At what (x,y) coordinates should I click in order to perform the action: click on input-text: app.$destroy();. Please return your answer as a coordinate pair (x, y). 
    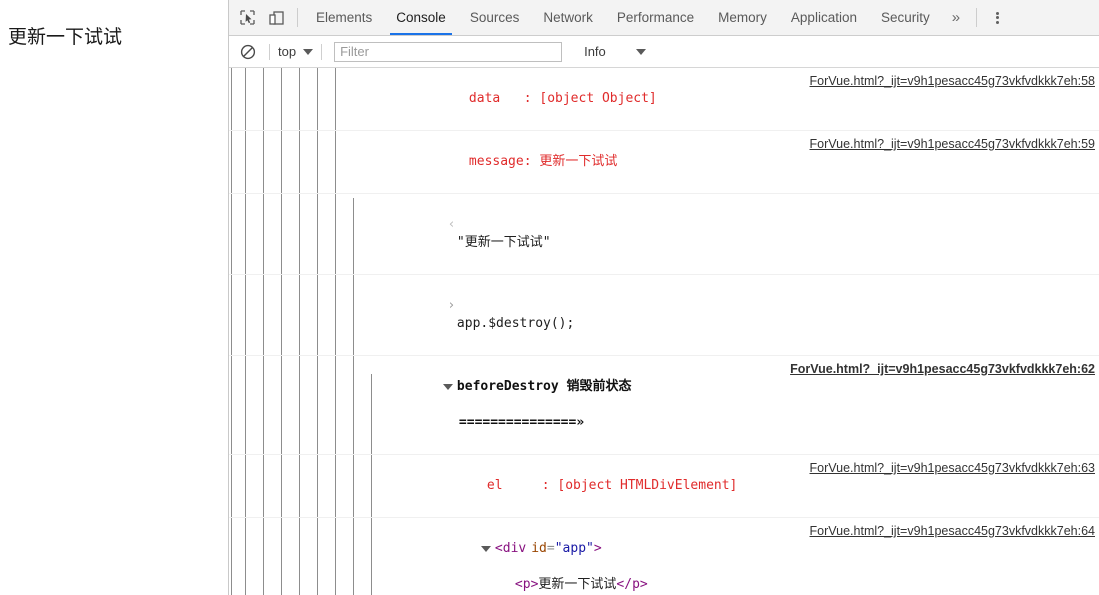
    Looking at the image, I should click on (515, 323).